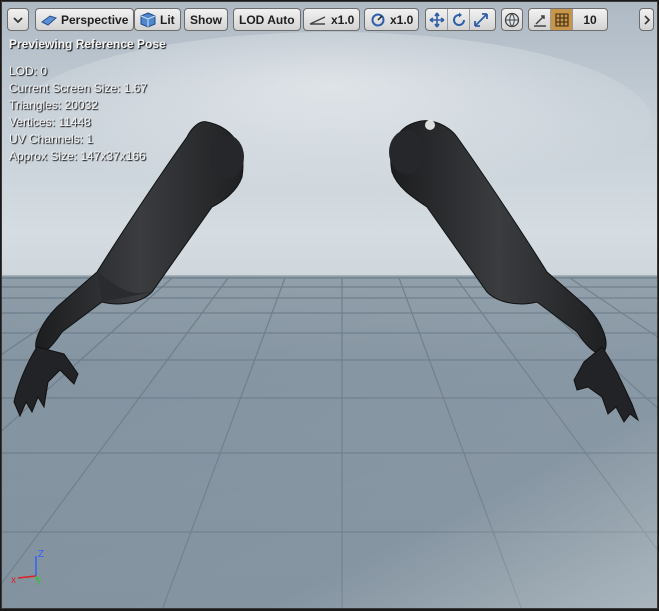 The width and height of the screenshot is (659, 611). I want to click on surface-snap-button, so click(540, 19).